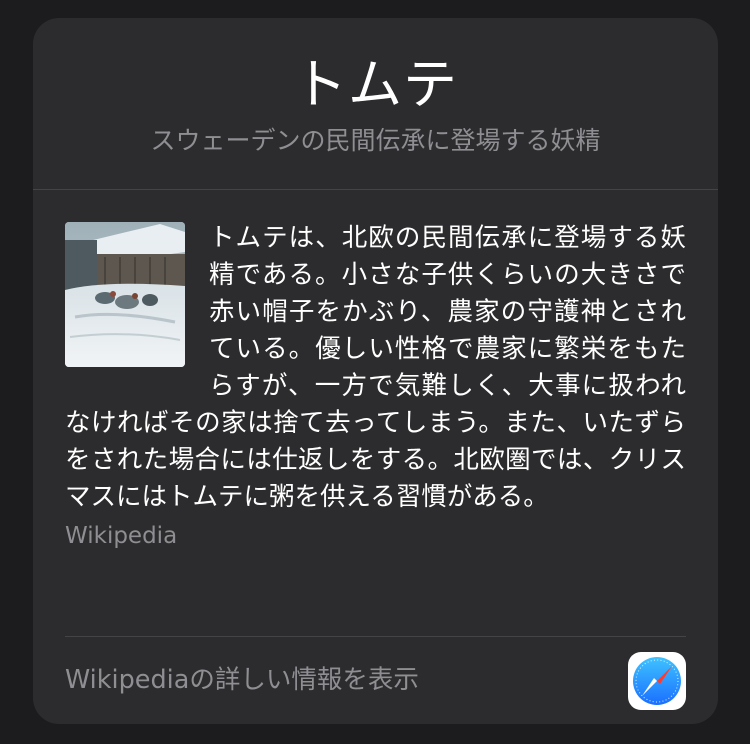 The width and height of the screenshot is (750, 744). I want to click on painting-thumbnail, so click(125, 294).